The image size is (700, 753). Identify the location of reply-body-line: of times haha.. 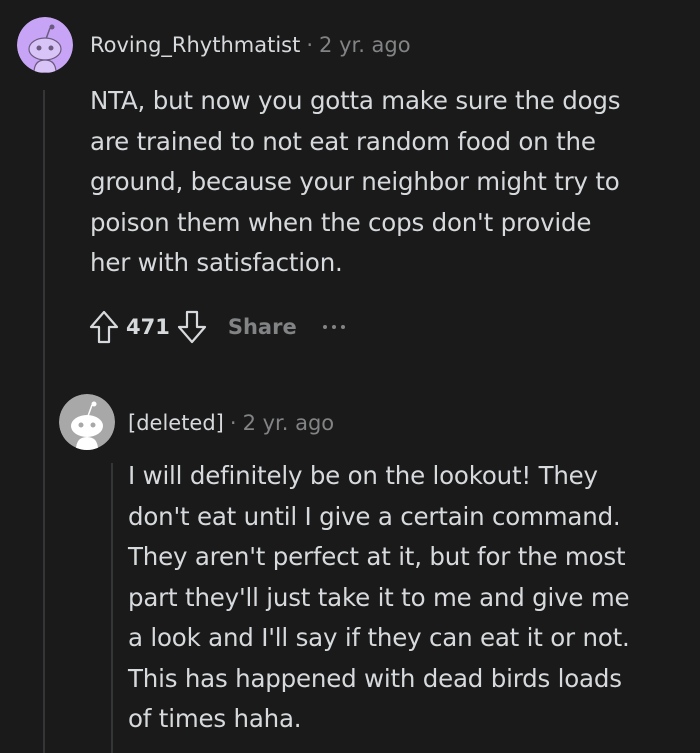
(215, 718).